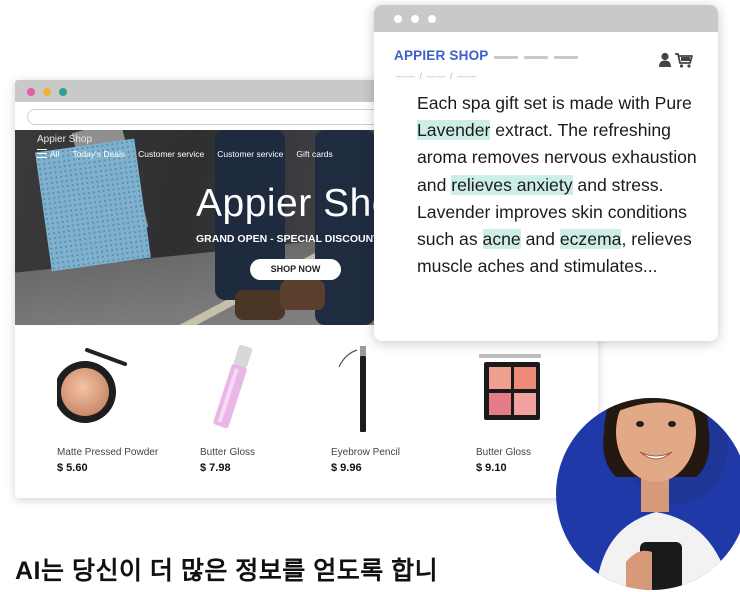  Describe the element at coordinates (546, 18) in the screenshot. I see `window-titlebar` at that location.